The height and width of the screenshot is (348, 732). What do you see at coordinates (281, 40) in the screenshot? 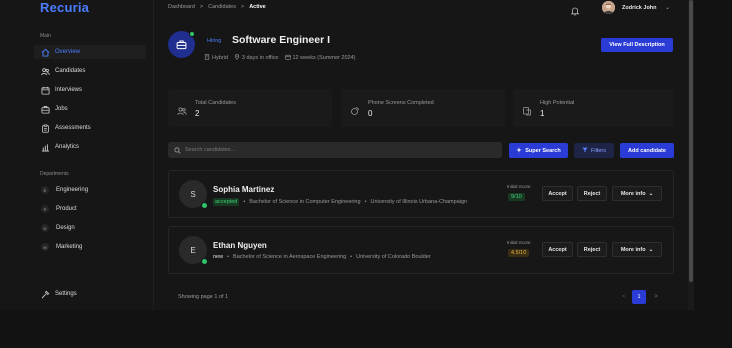
I see `job-title: Software Engineer I` at bounding box center [281, 40].